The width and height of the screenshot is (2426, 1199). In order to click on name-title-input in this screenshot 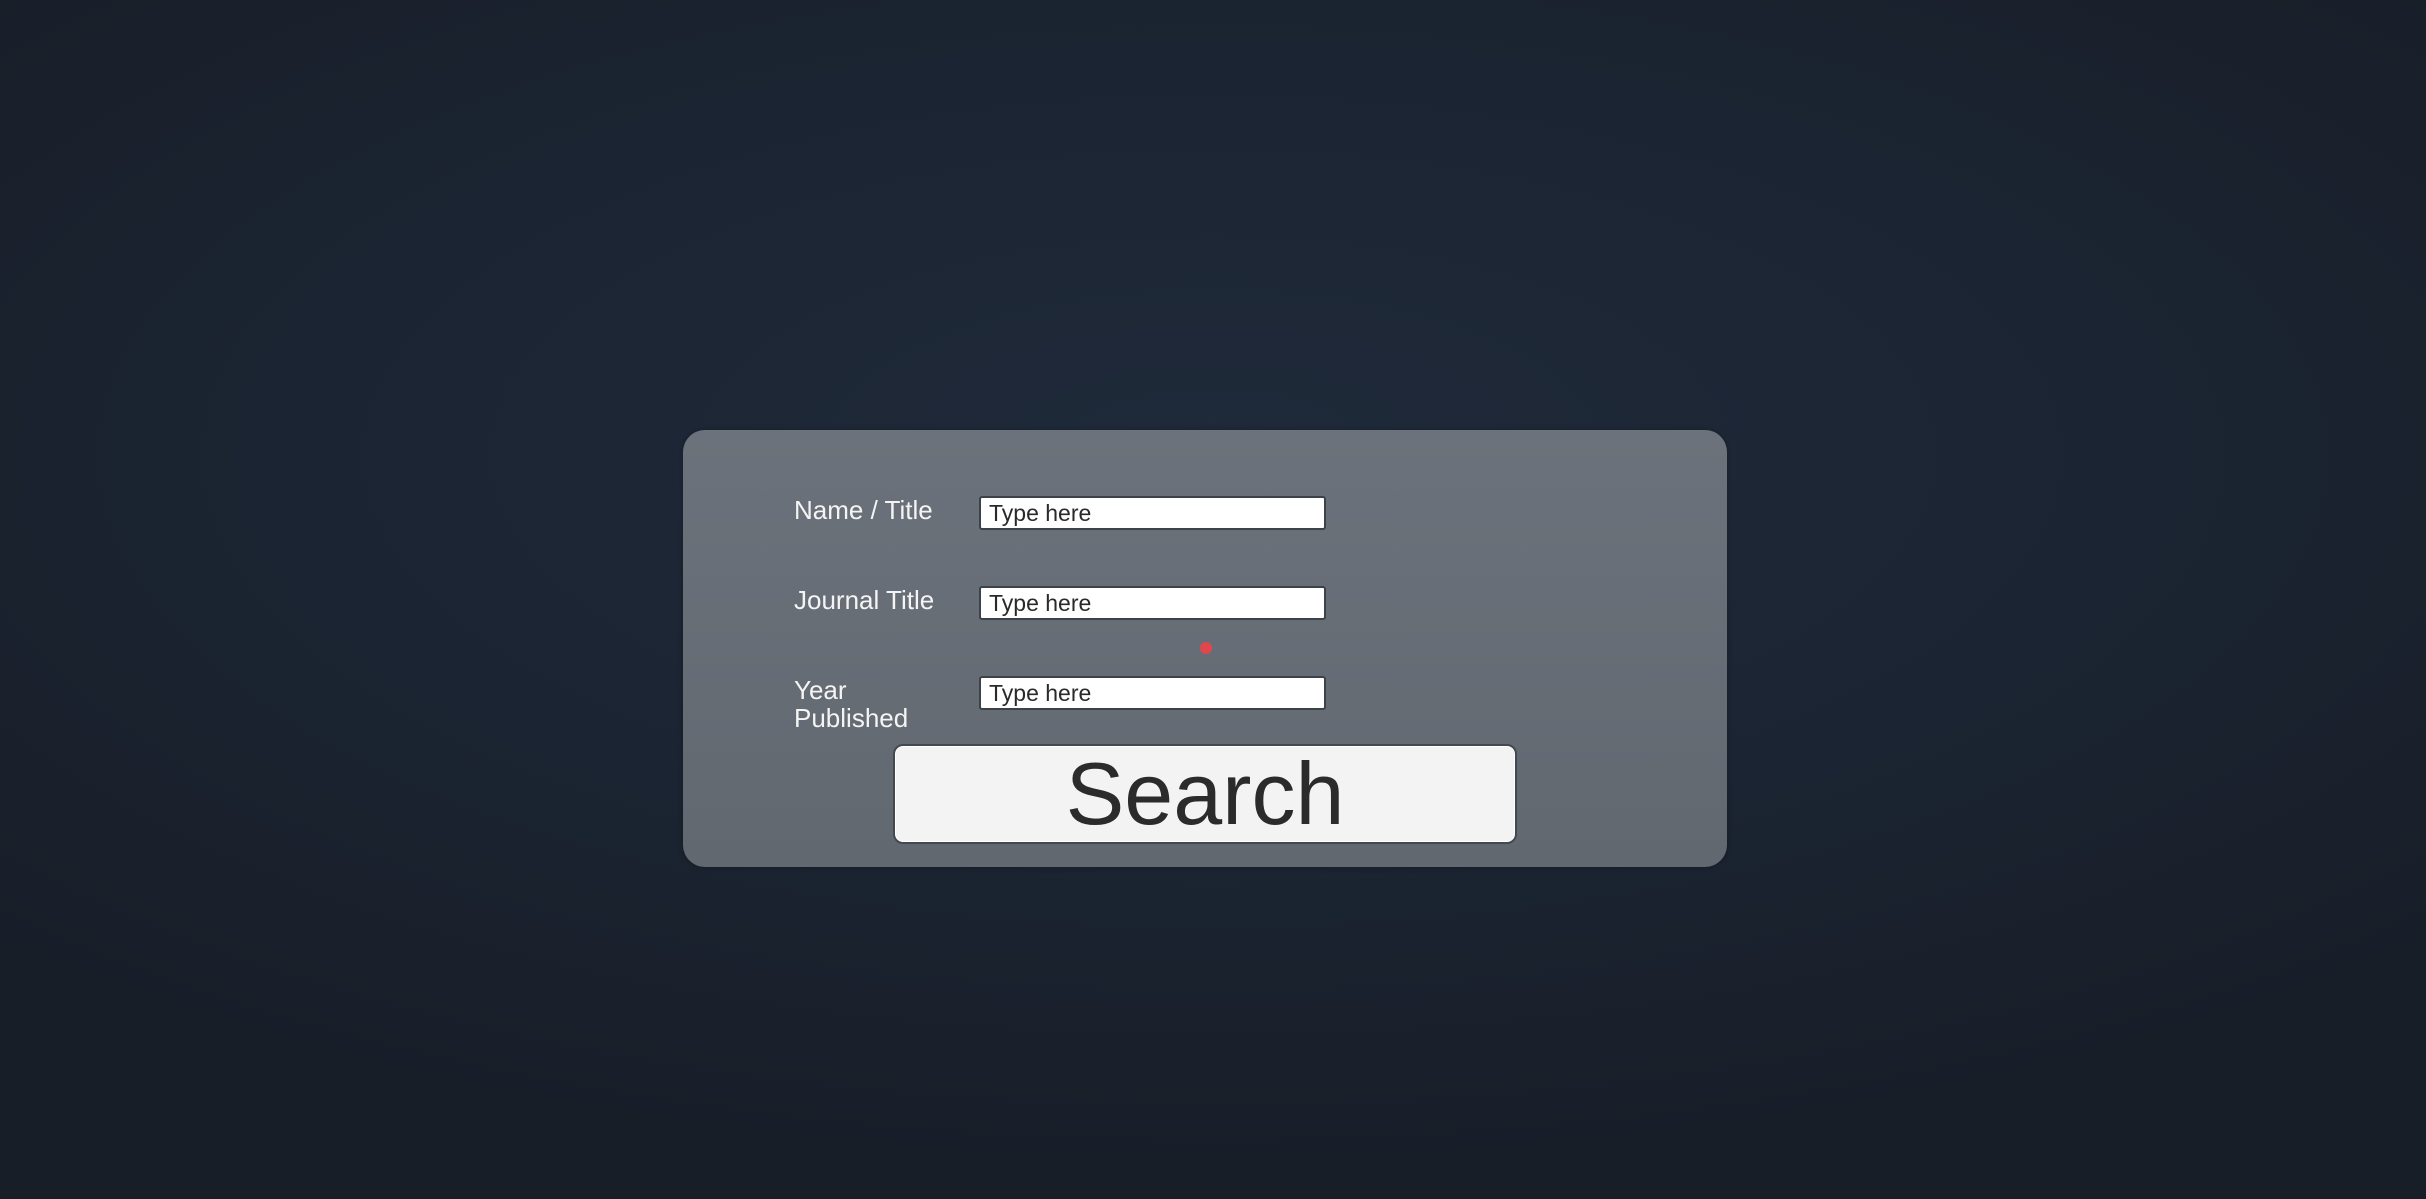, I will do `click(1152, 513)`.